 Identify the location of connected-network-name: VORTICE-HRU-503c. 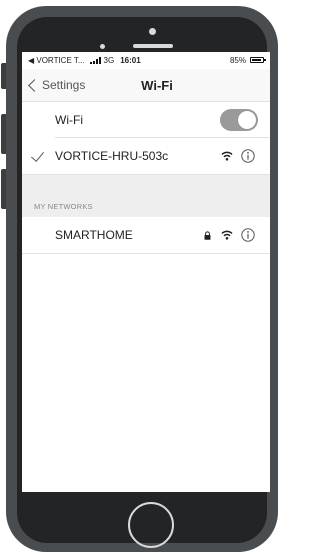
(112, 156).